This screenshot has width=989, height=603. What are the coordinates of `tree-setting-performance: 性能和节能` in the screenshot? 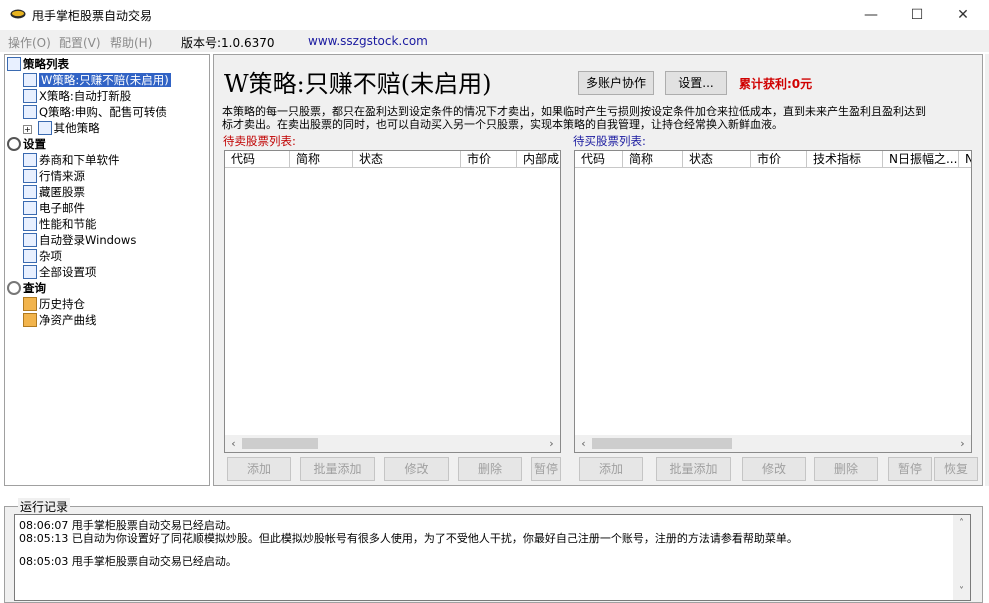 It's located at (60, 224).